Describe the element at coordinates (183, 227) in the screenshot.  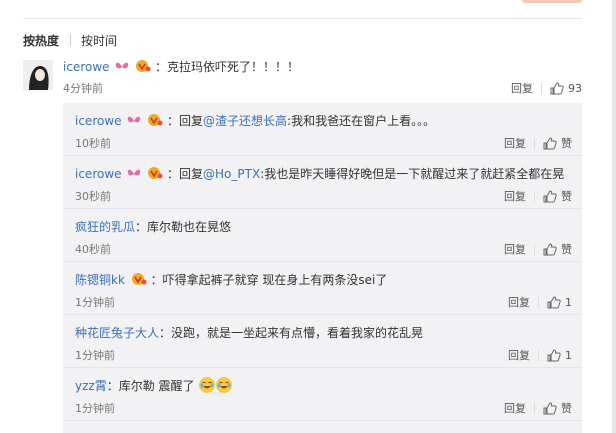
I see `reply-text: ：库尔勒也在晃悠` at that location.